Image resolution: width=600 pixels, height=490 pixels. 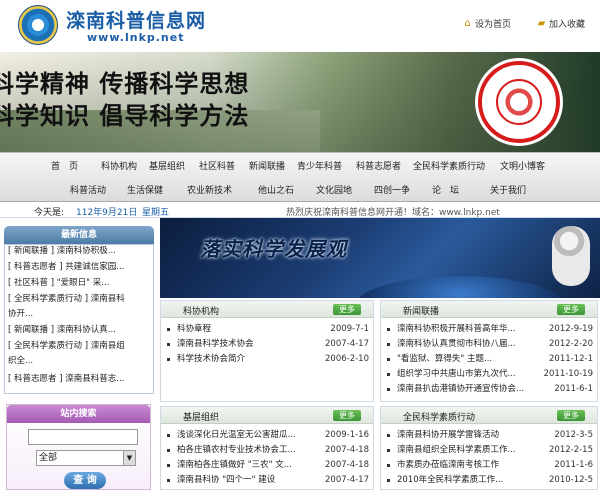 I want to click on table-row: 柏各庄镇农村专业技术协会工... 2007-4-18, so click(x=268, y=450).